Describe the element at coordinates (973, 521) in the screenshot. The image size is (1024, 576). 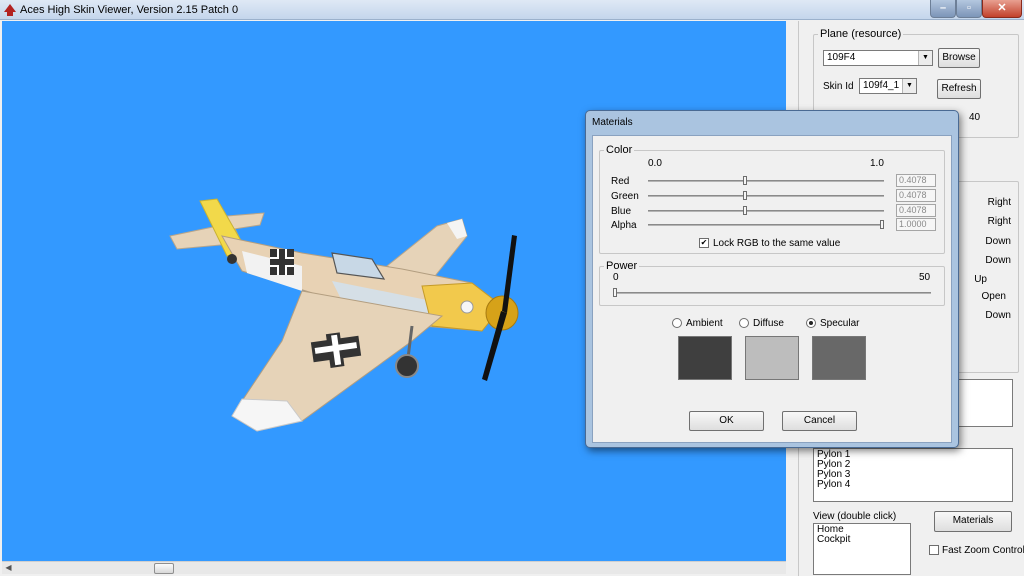
I see `materials-button: Materials` at that location.